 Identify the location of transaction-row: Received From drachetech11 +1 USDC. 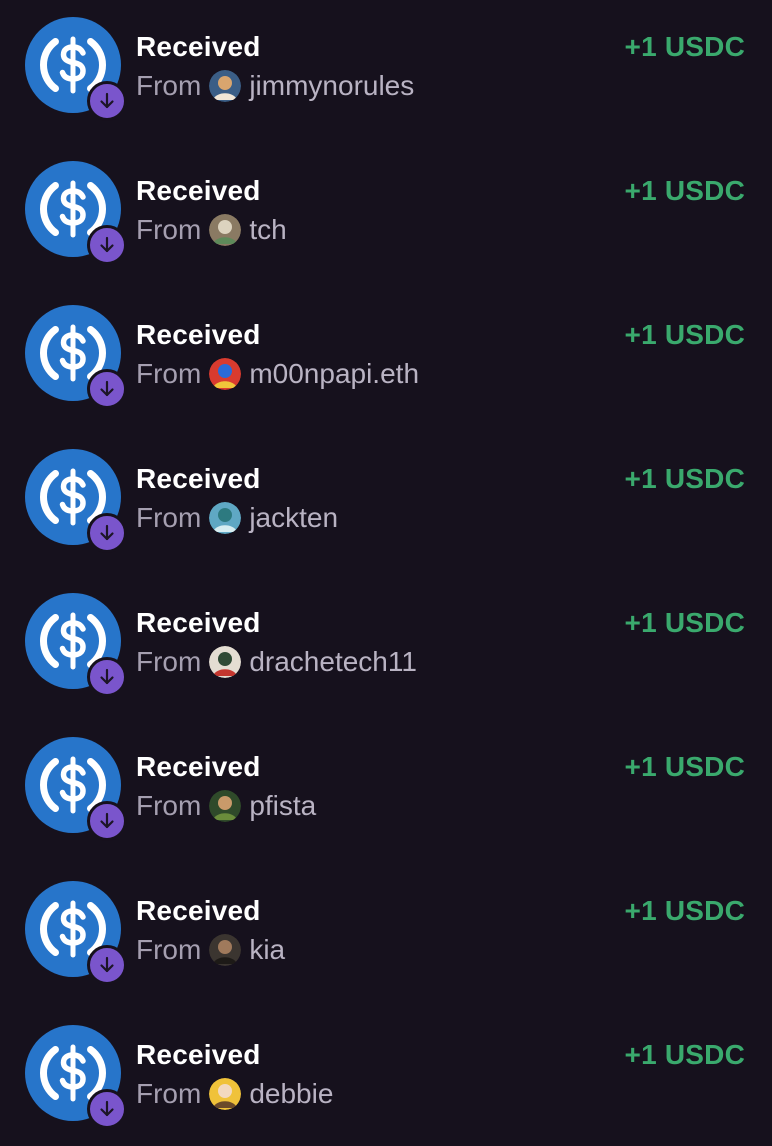
(386, 648).